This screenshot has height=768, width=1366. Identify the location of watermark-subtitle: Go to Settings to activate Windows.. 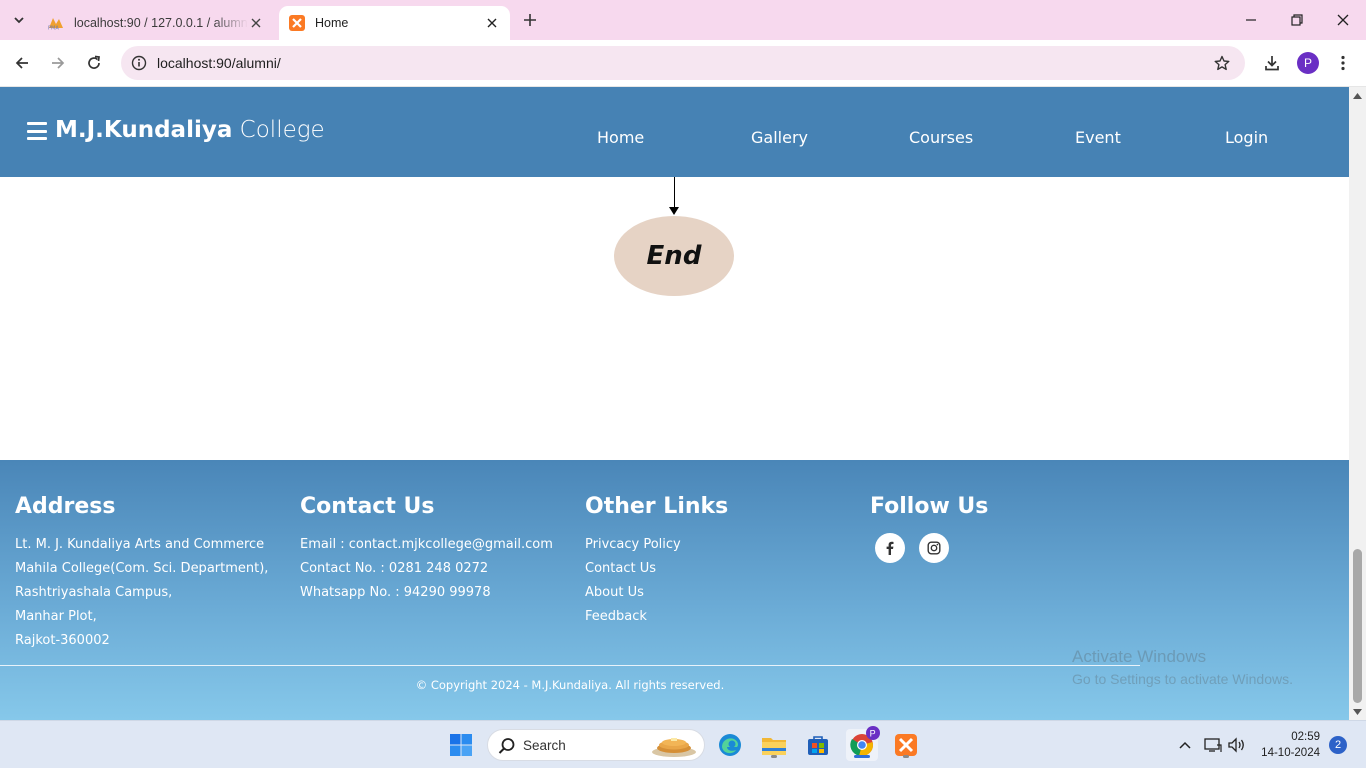
(1182, 679).